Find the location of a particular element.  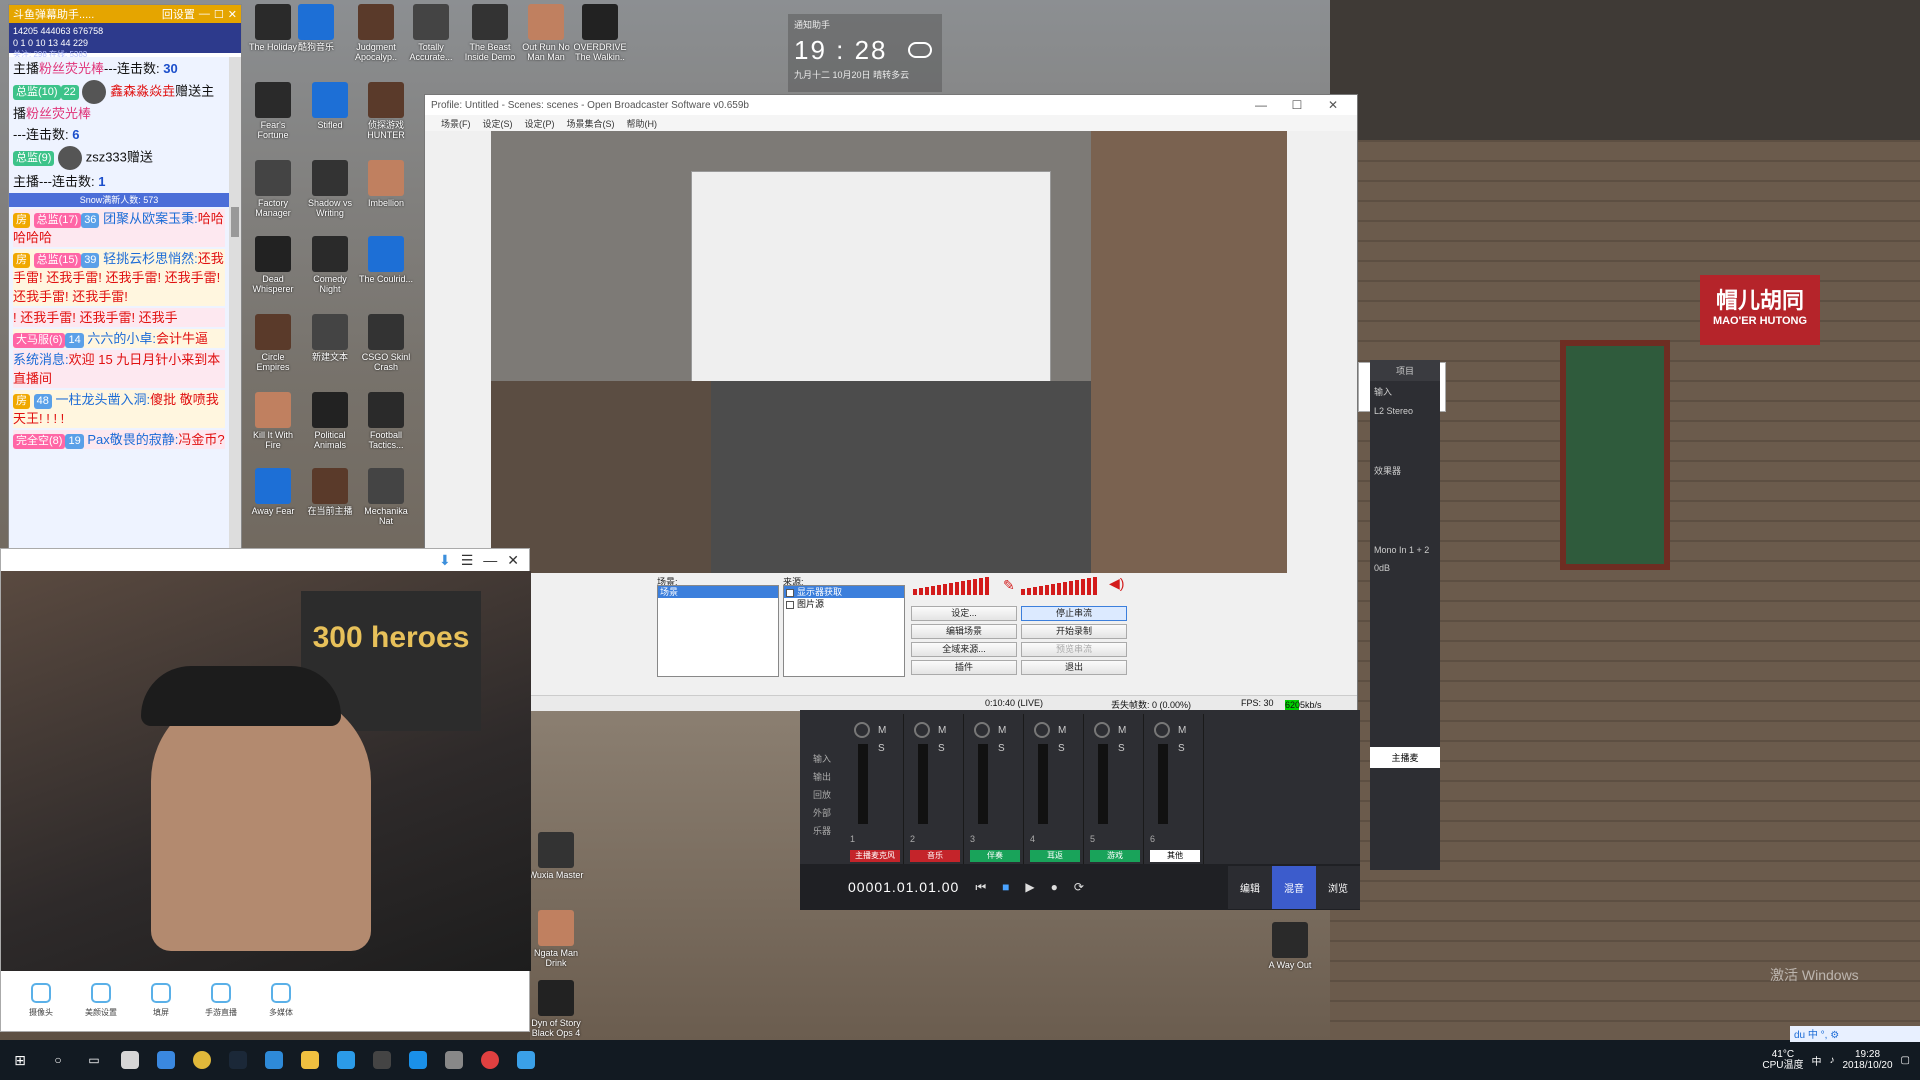

desktop-icon: Dyn of Story Black Ops 4 is located at coordinates (556, 1009).